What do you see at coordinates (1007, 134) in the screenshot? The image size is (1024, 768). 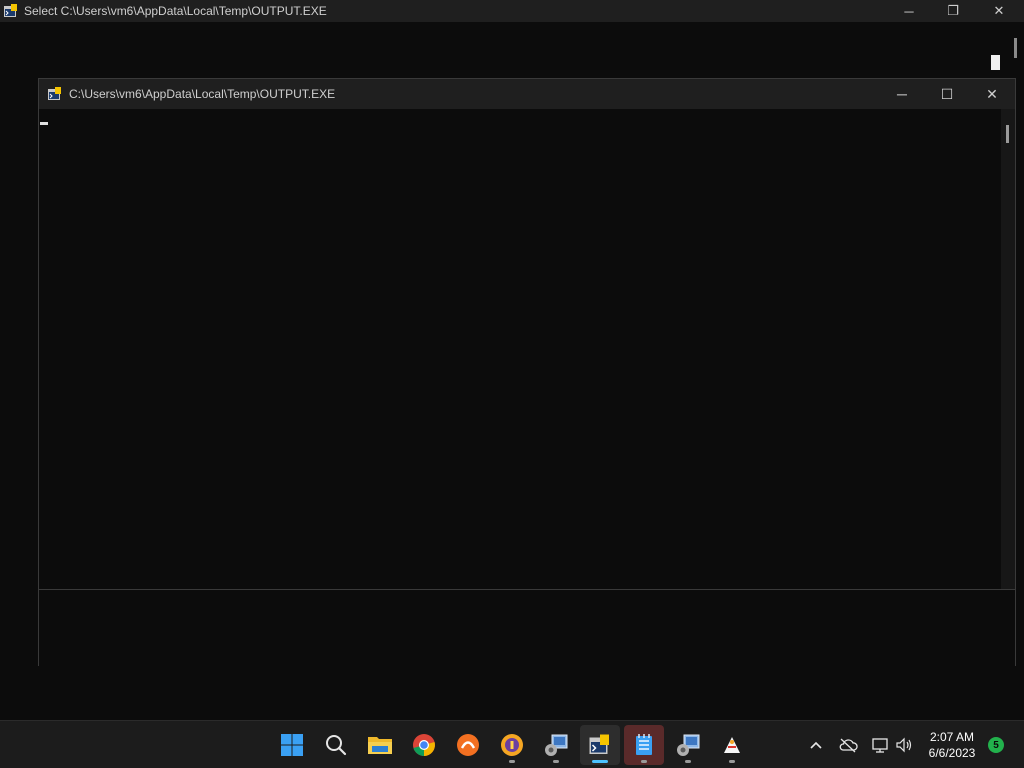 I see `scrollbar-thumb` at bounding box center [1007, 134].